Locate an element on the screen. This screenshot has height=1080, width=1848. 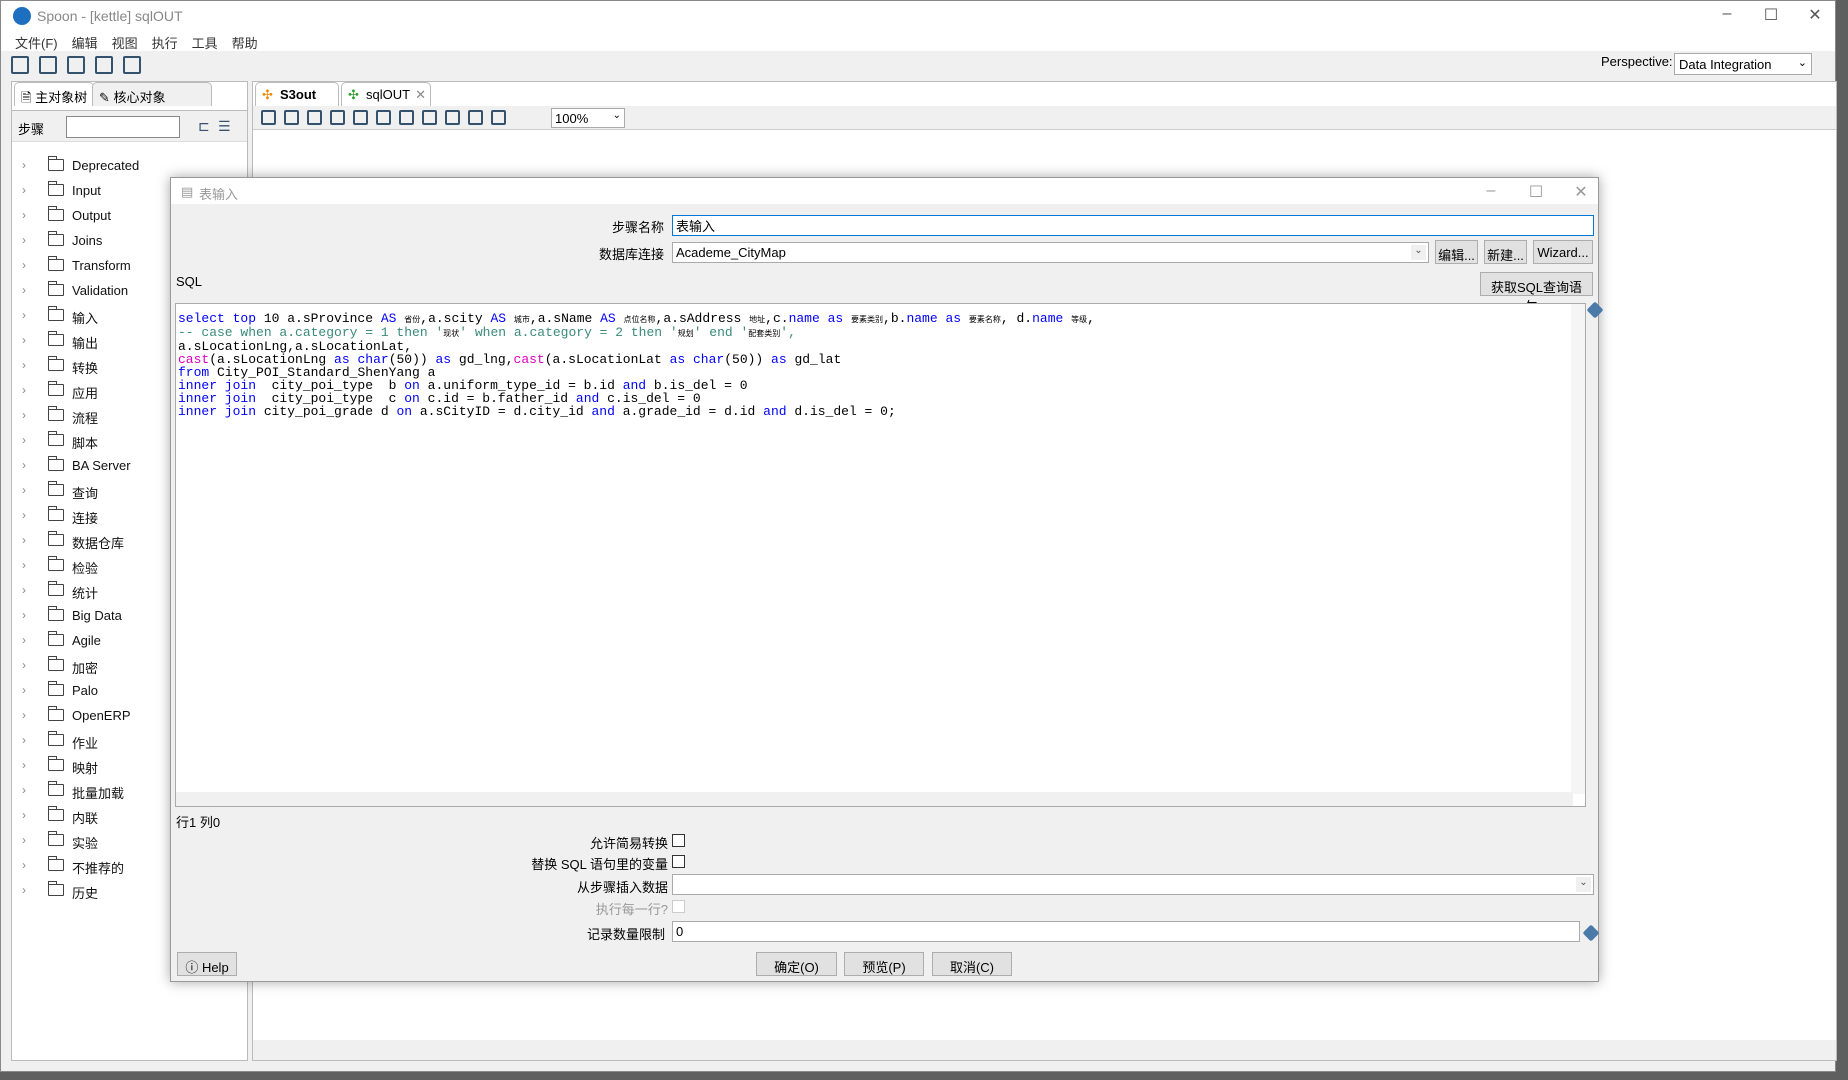
pause-icon is located at coordinates (291, 117).